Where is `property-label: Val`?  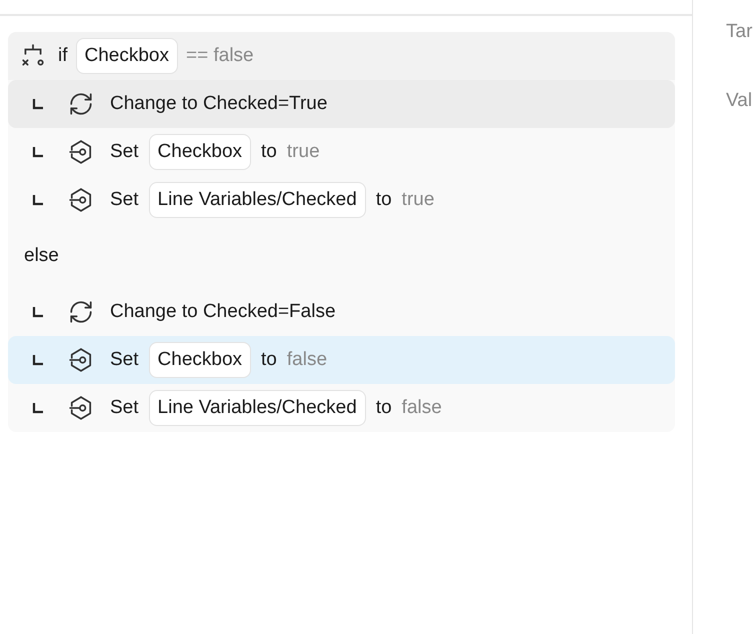
property-label: Val is located at coordinates (739, 100).